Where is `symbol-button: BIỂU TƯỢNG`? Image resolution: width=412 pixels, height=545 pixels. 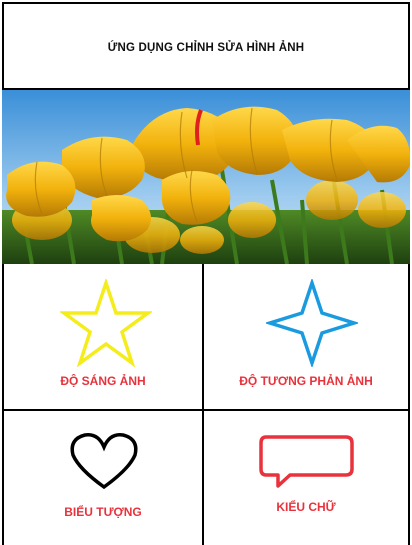
symbol-button: BIỂU TƯỢNG is located at coordinates (103, 477).